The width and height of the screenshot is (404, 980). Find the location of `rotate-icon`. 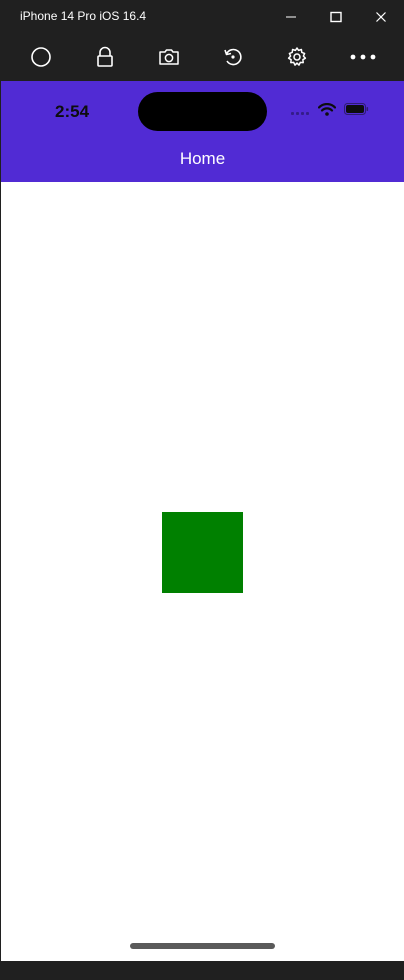

rotate-icon is located at coordinates (233, 57).